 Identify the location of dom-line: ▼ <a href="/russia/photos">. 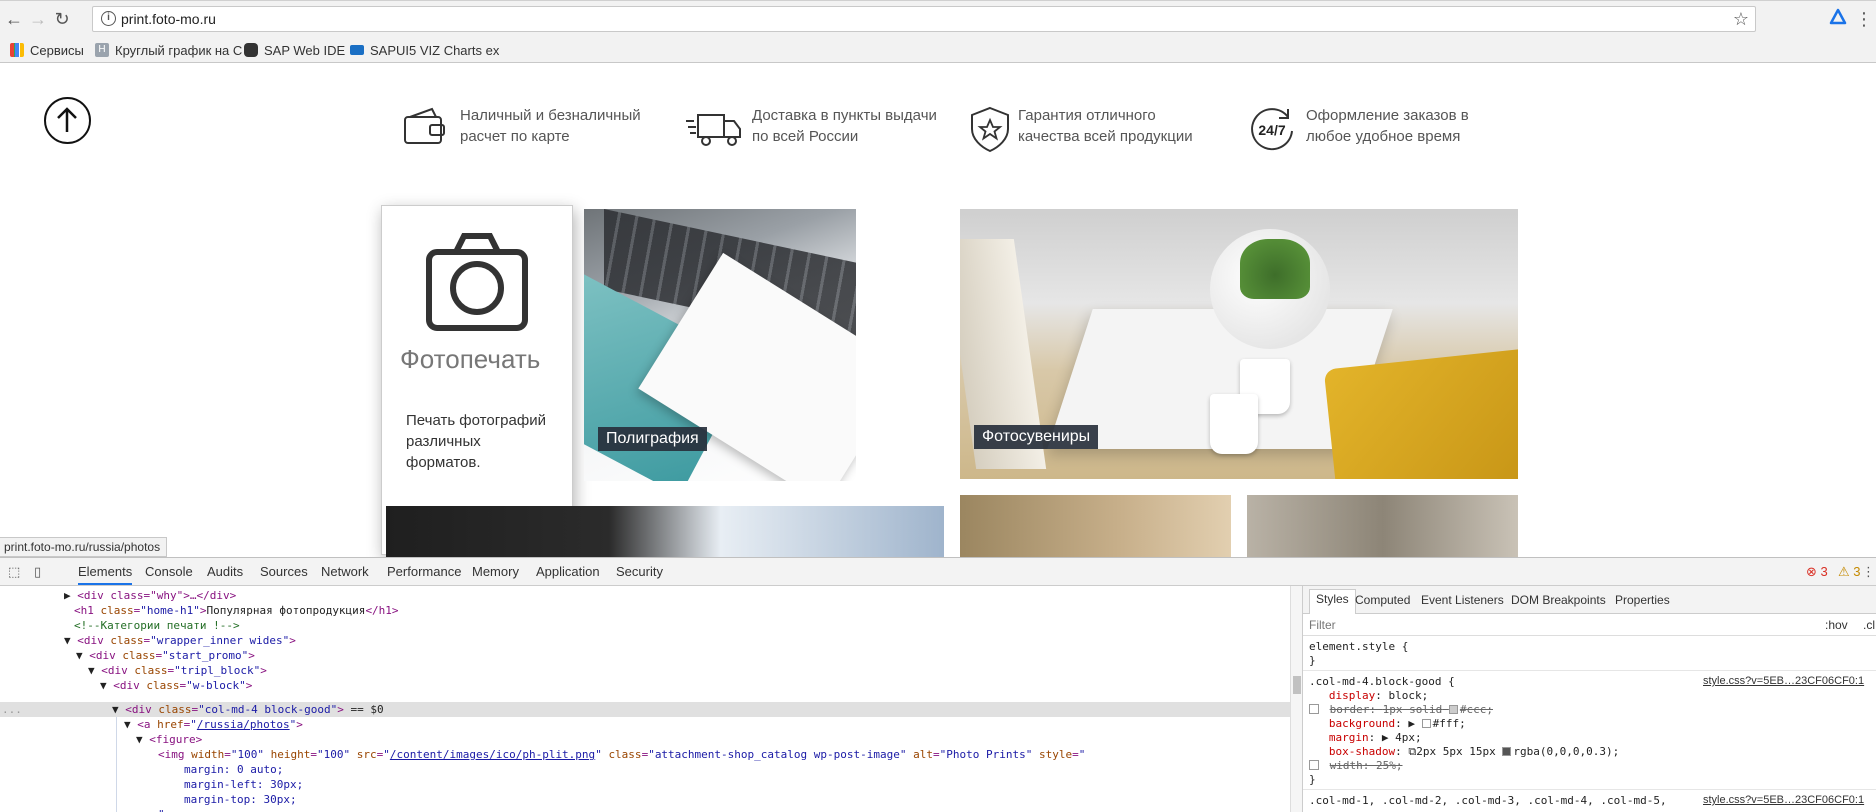
(213, 724).